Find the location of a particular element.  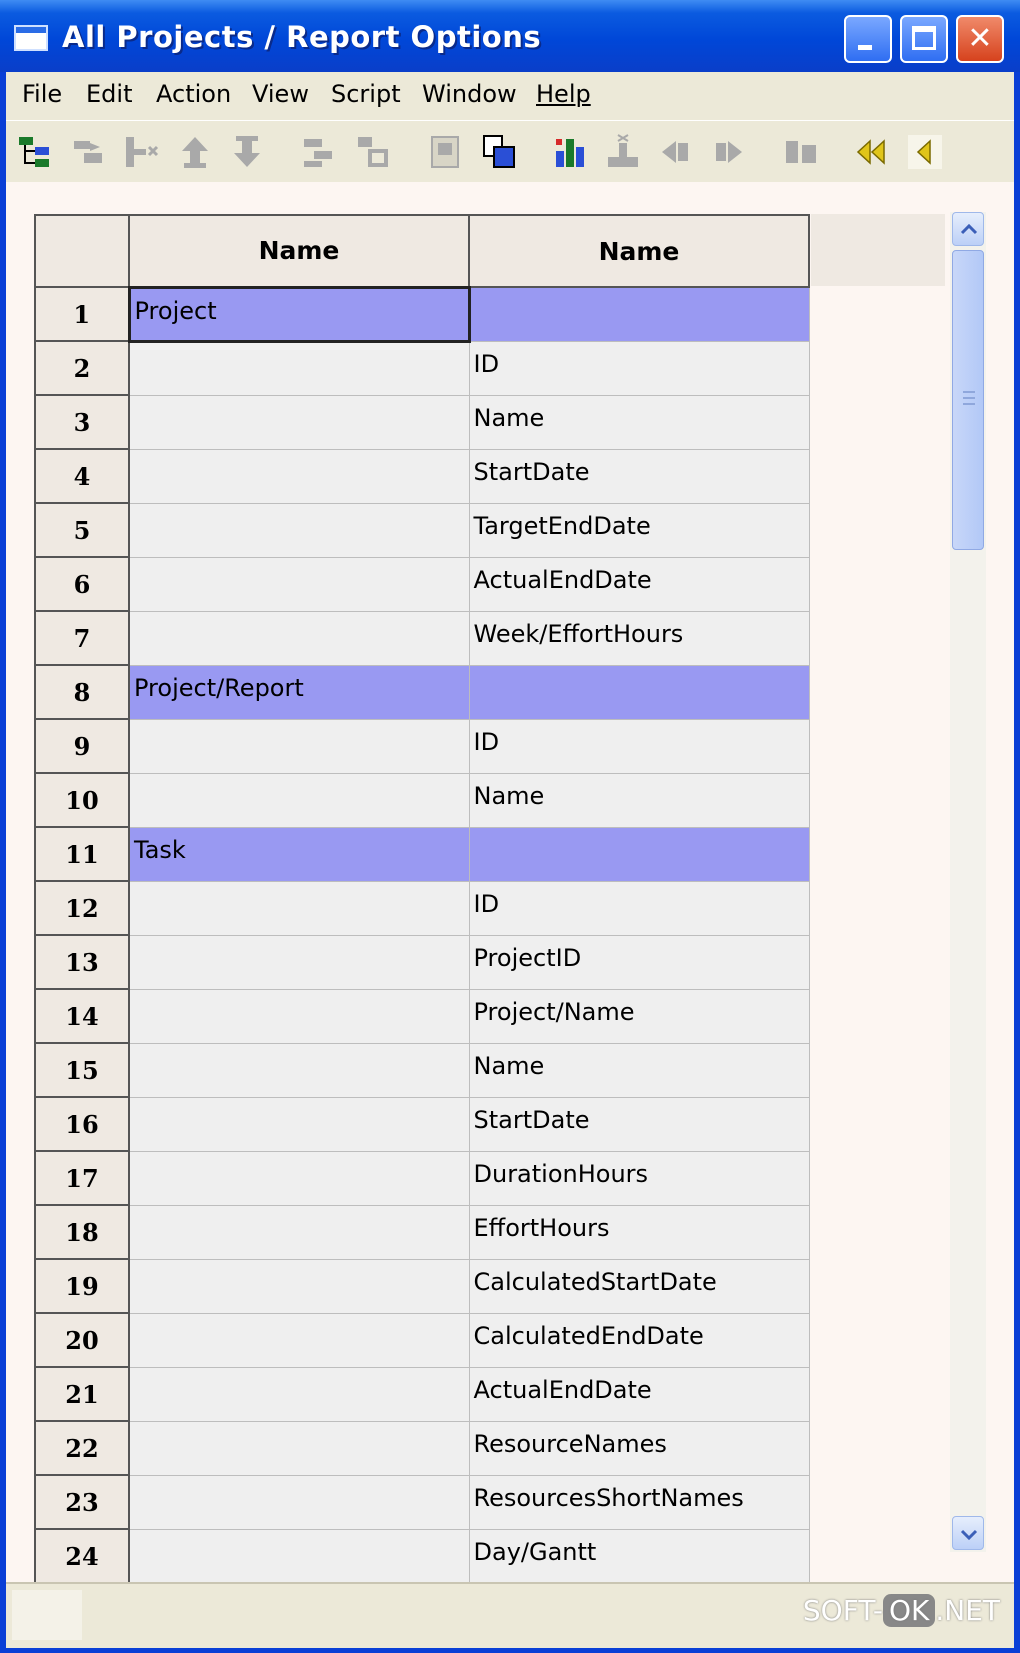

table-row: 4 StartDate is located at coordinates (422, 476).